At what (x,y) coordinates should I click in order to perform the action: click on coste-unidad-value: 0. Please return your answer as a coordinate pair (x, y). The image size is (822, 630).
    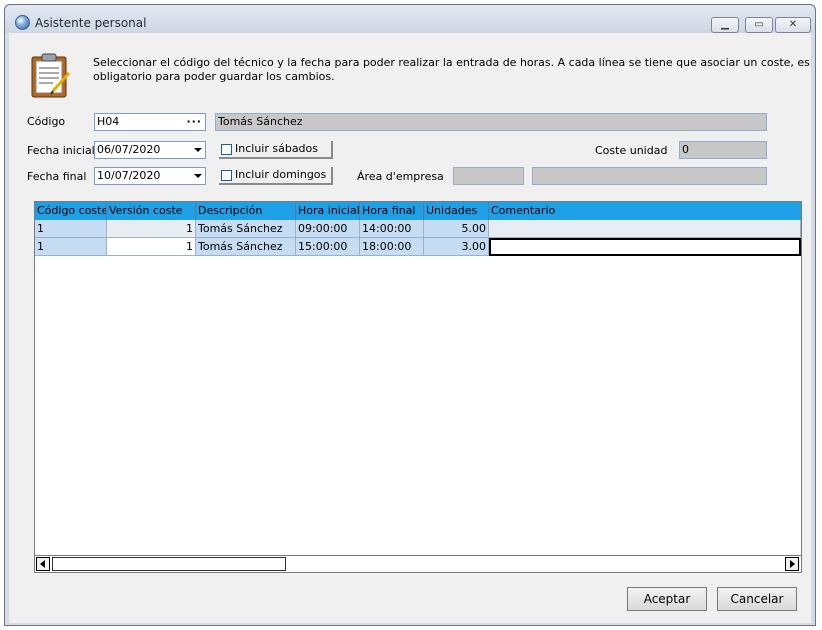
    Looking at the image, I should click on (685, 149).